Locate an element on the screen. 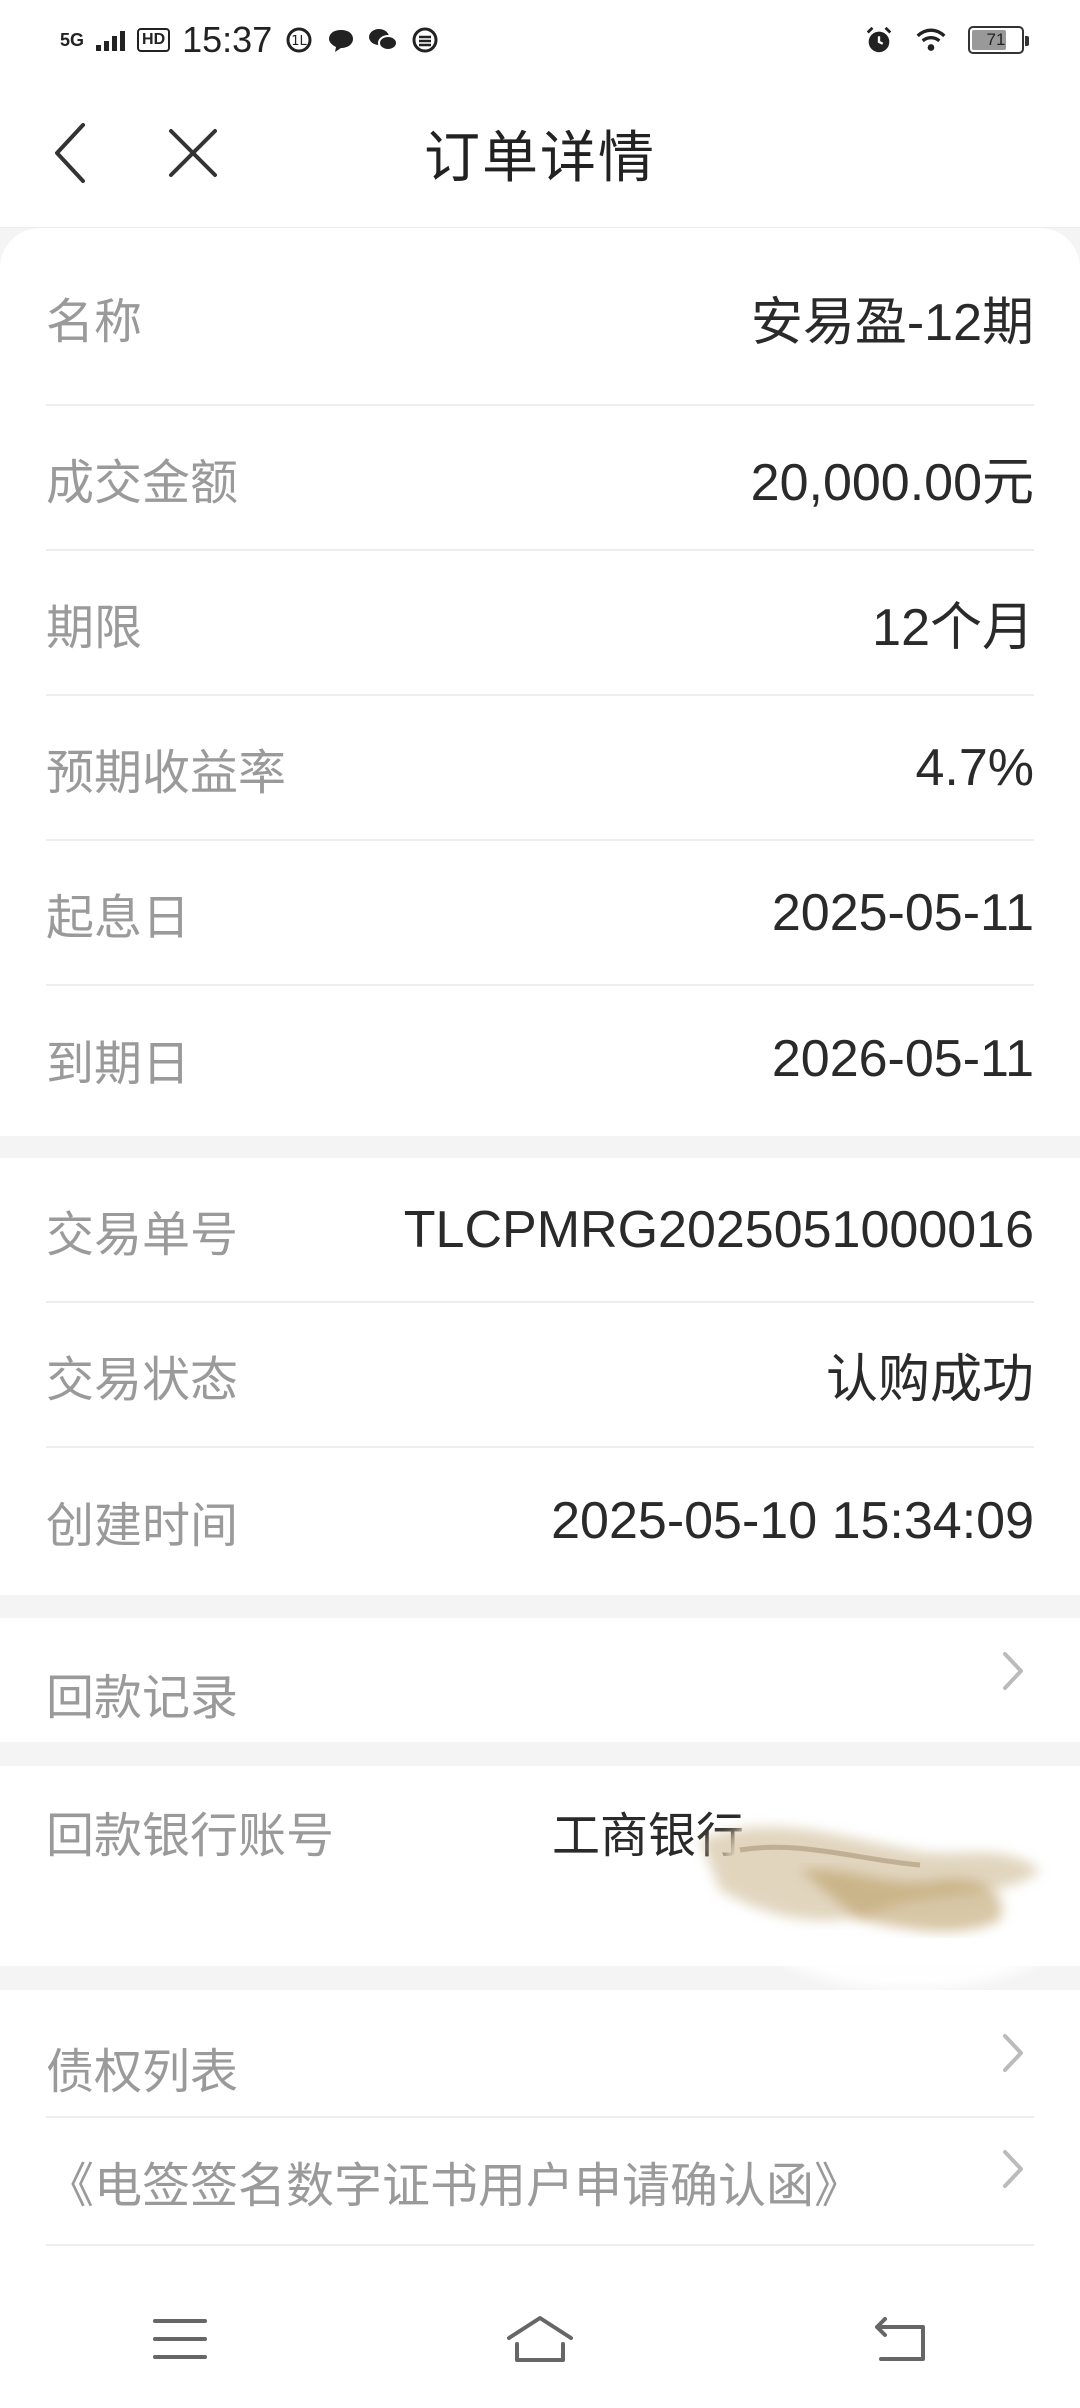 The image size is (1080, 2408). order-row-amount: 成交金额 20,000.00元 is located at coordinates (540, 478).